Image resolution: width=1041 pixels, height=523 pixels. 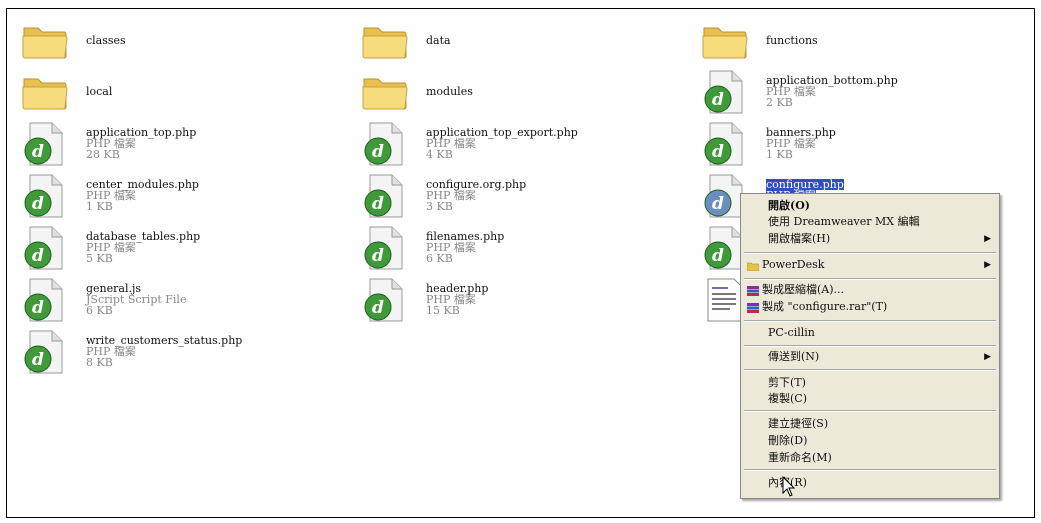 I want to click on file-item: d application_top.php PHP 檔案 28 KB, so click(x=180, y=143).